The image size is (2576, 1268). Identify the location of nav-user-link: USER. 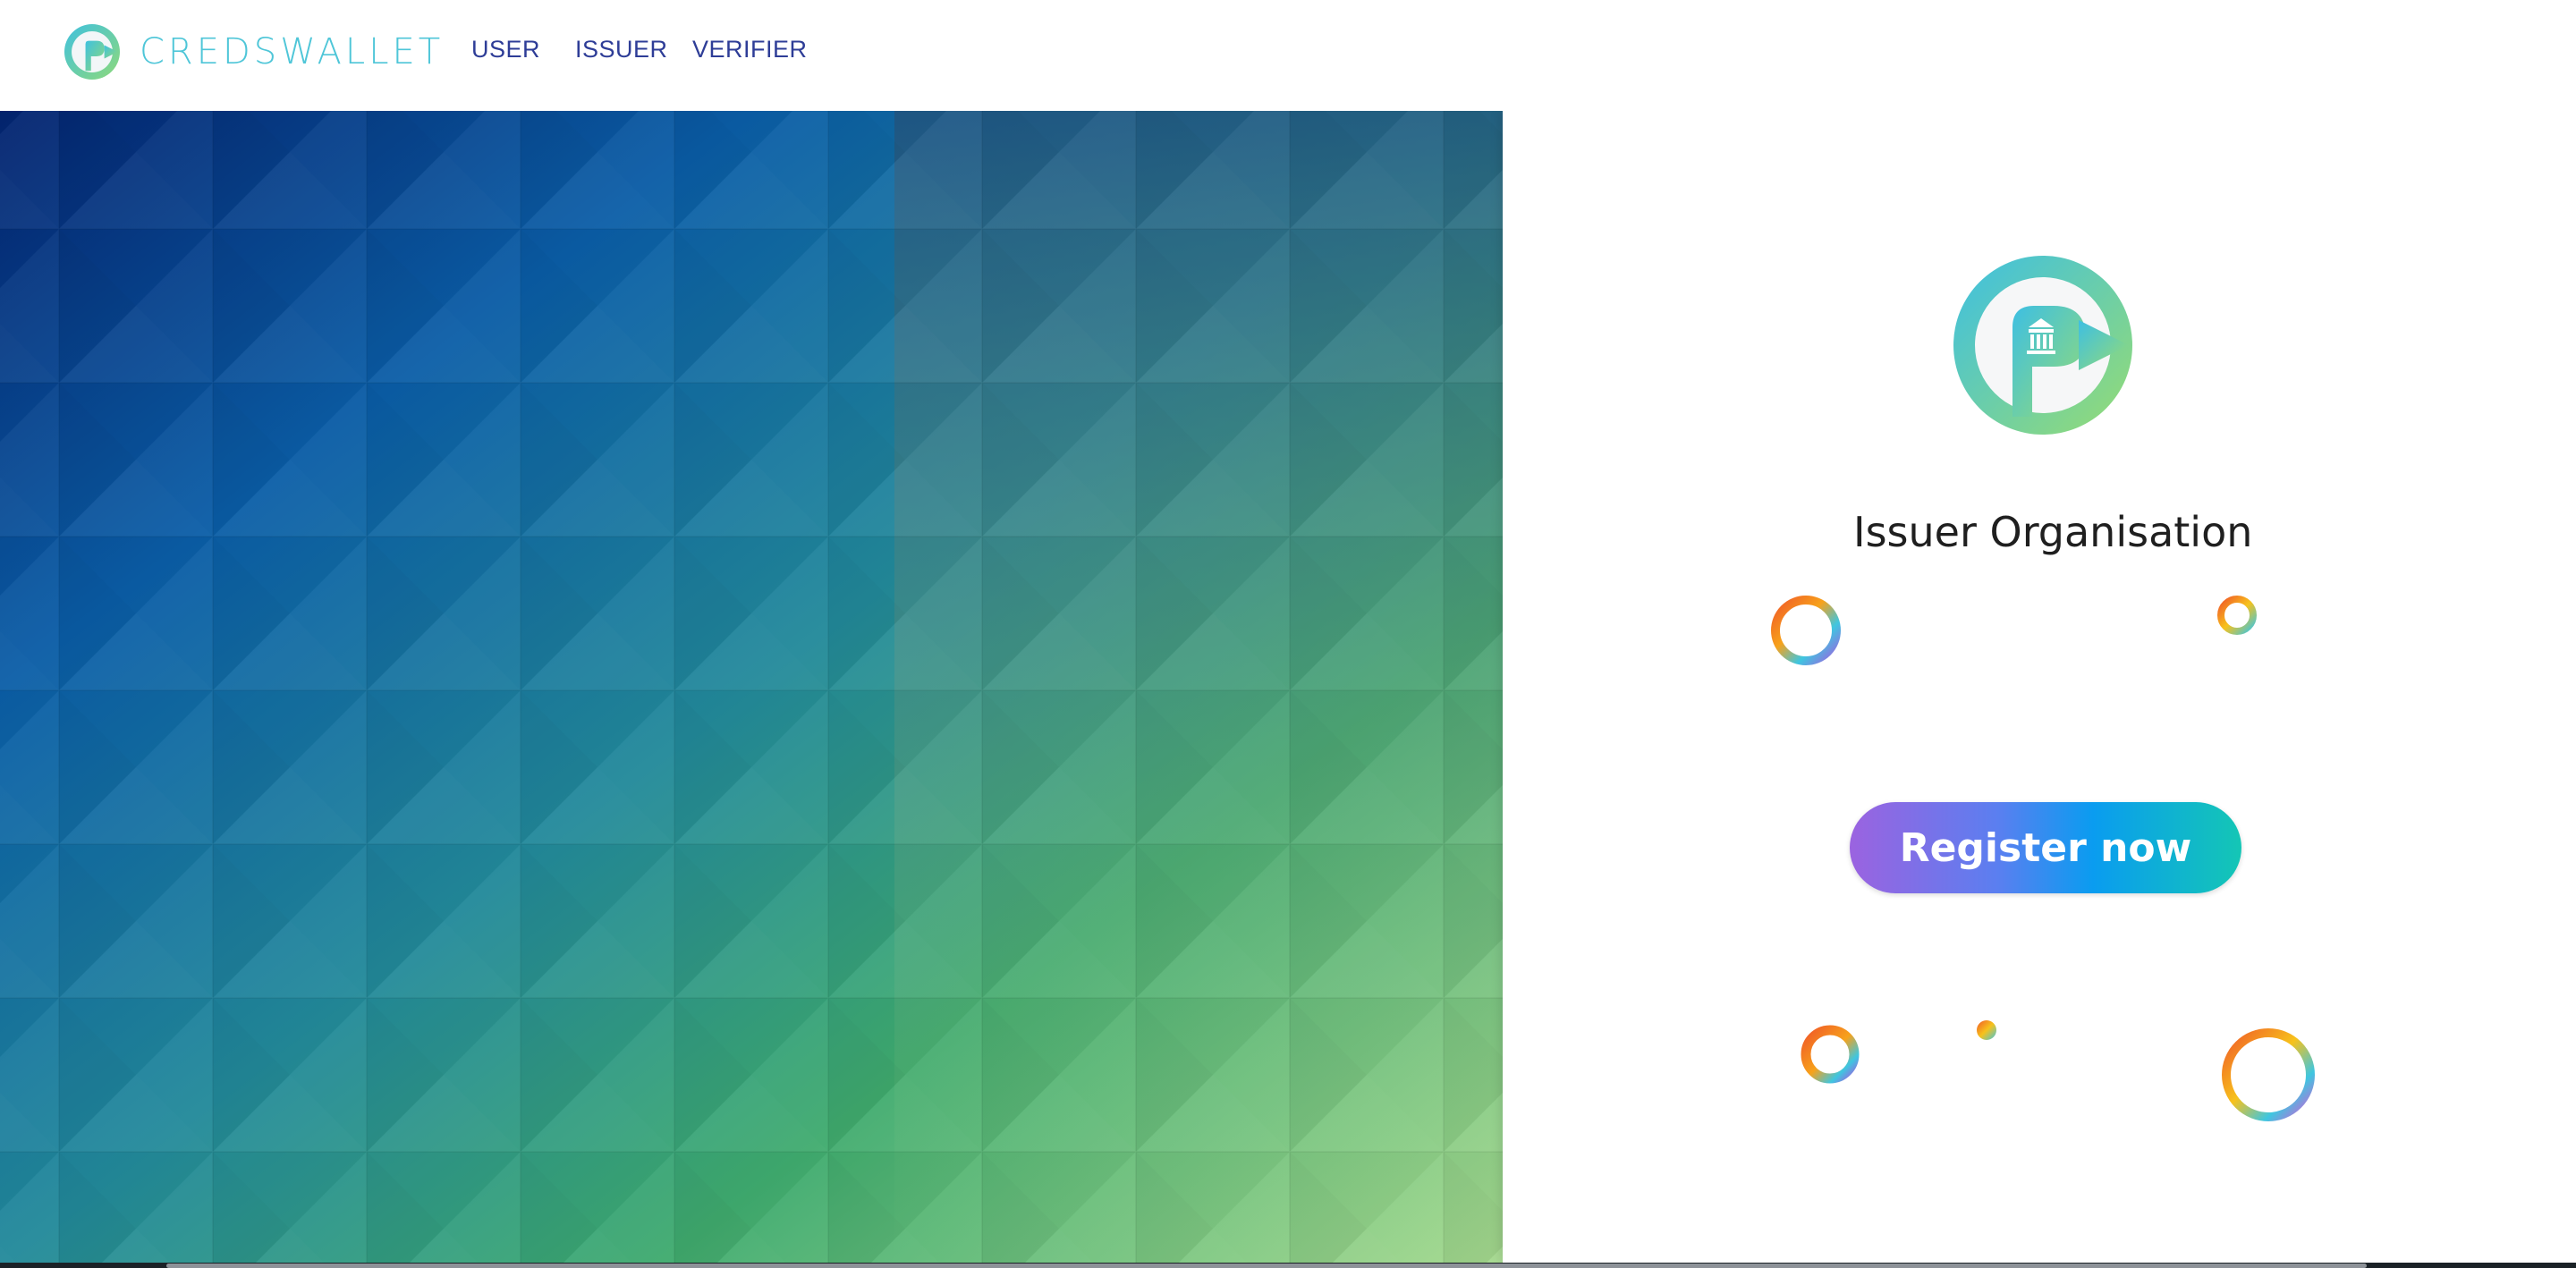
(505, 49).